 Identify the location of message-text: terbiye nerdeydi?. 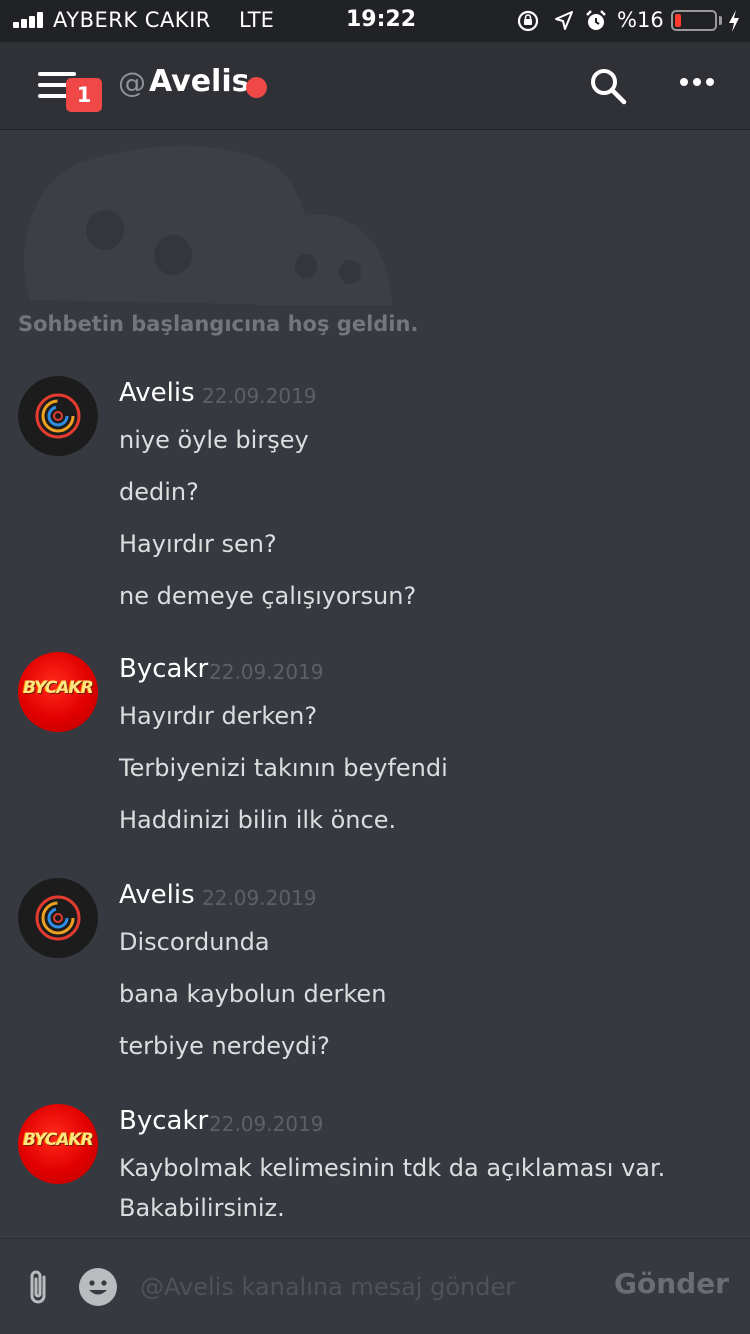
(224, 1046).